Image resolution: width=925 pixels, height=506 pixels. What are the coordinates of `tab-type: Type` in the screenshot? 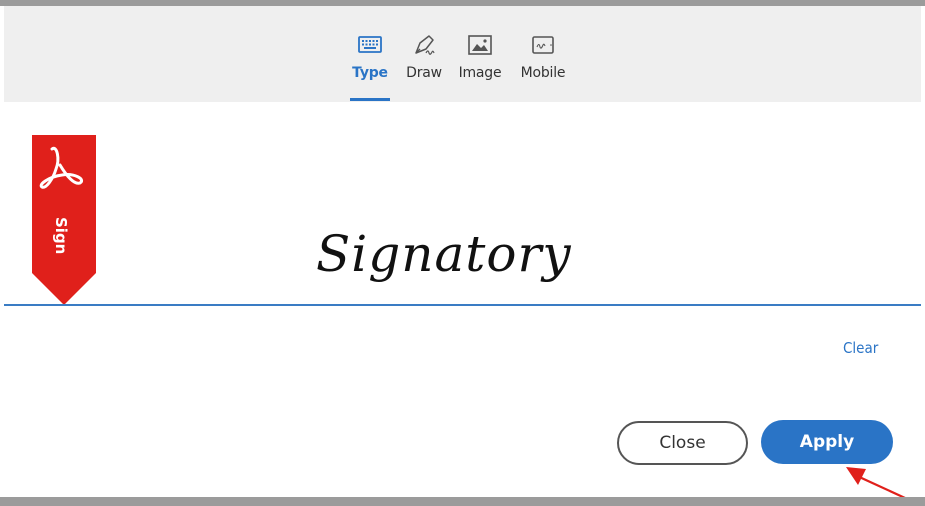 It's located at (370, 54).